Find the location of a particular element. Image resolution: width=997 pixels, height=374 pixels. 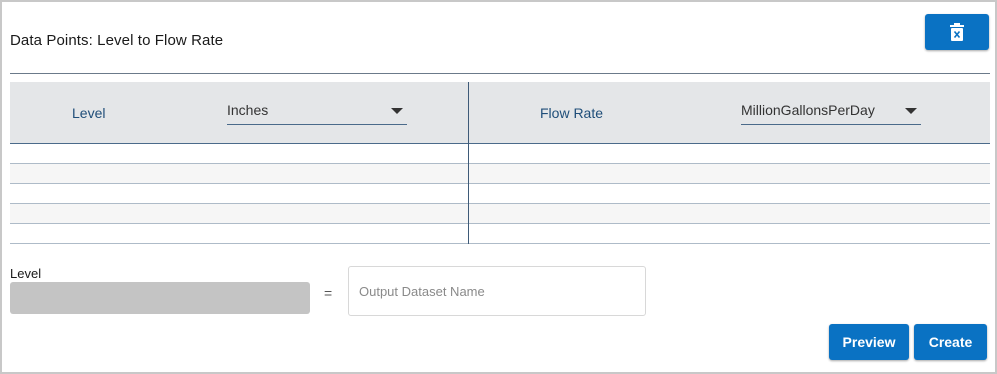

flow-rate-unit-select: MillionGallonsPerDay is located at coordinates (831, 113).